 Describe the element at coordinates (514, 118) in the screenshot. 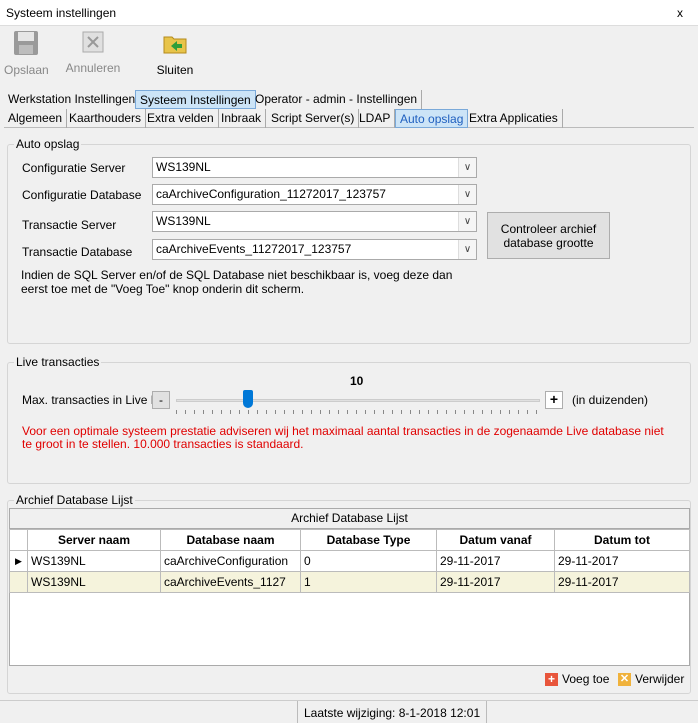

I see `tab-extra-applicaties: Extra Applicaties` at that location.